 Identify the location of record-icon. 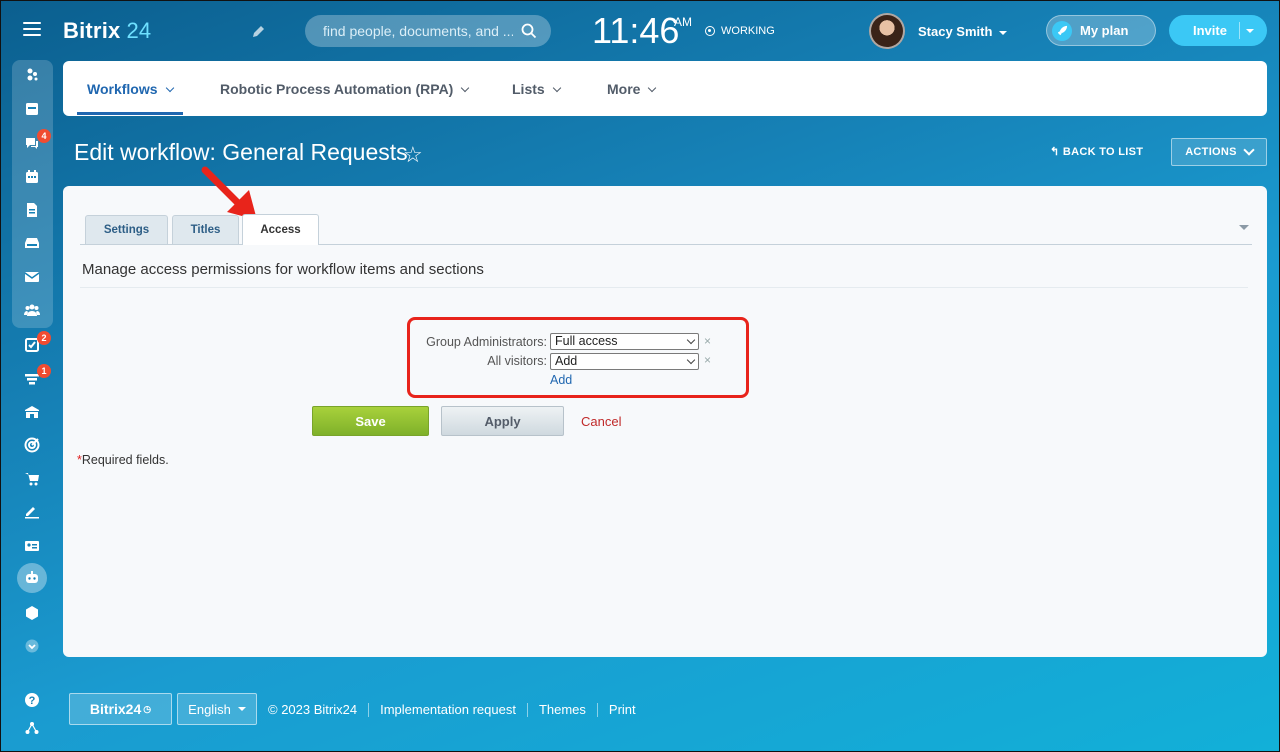
(710, 31).